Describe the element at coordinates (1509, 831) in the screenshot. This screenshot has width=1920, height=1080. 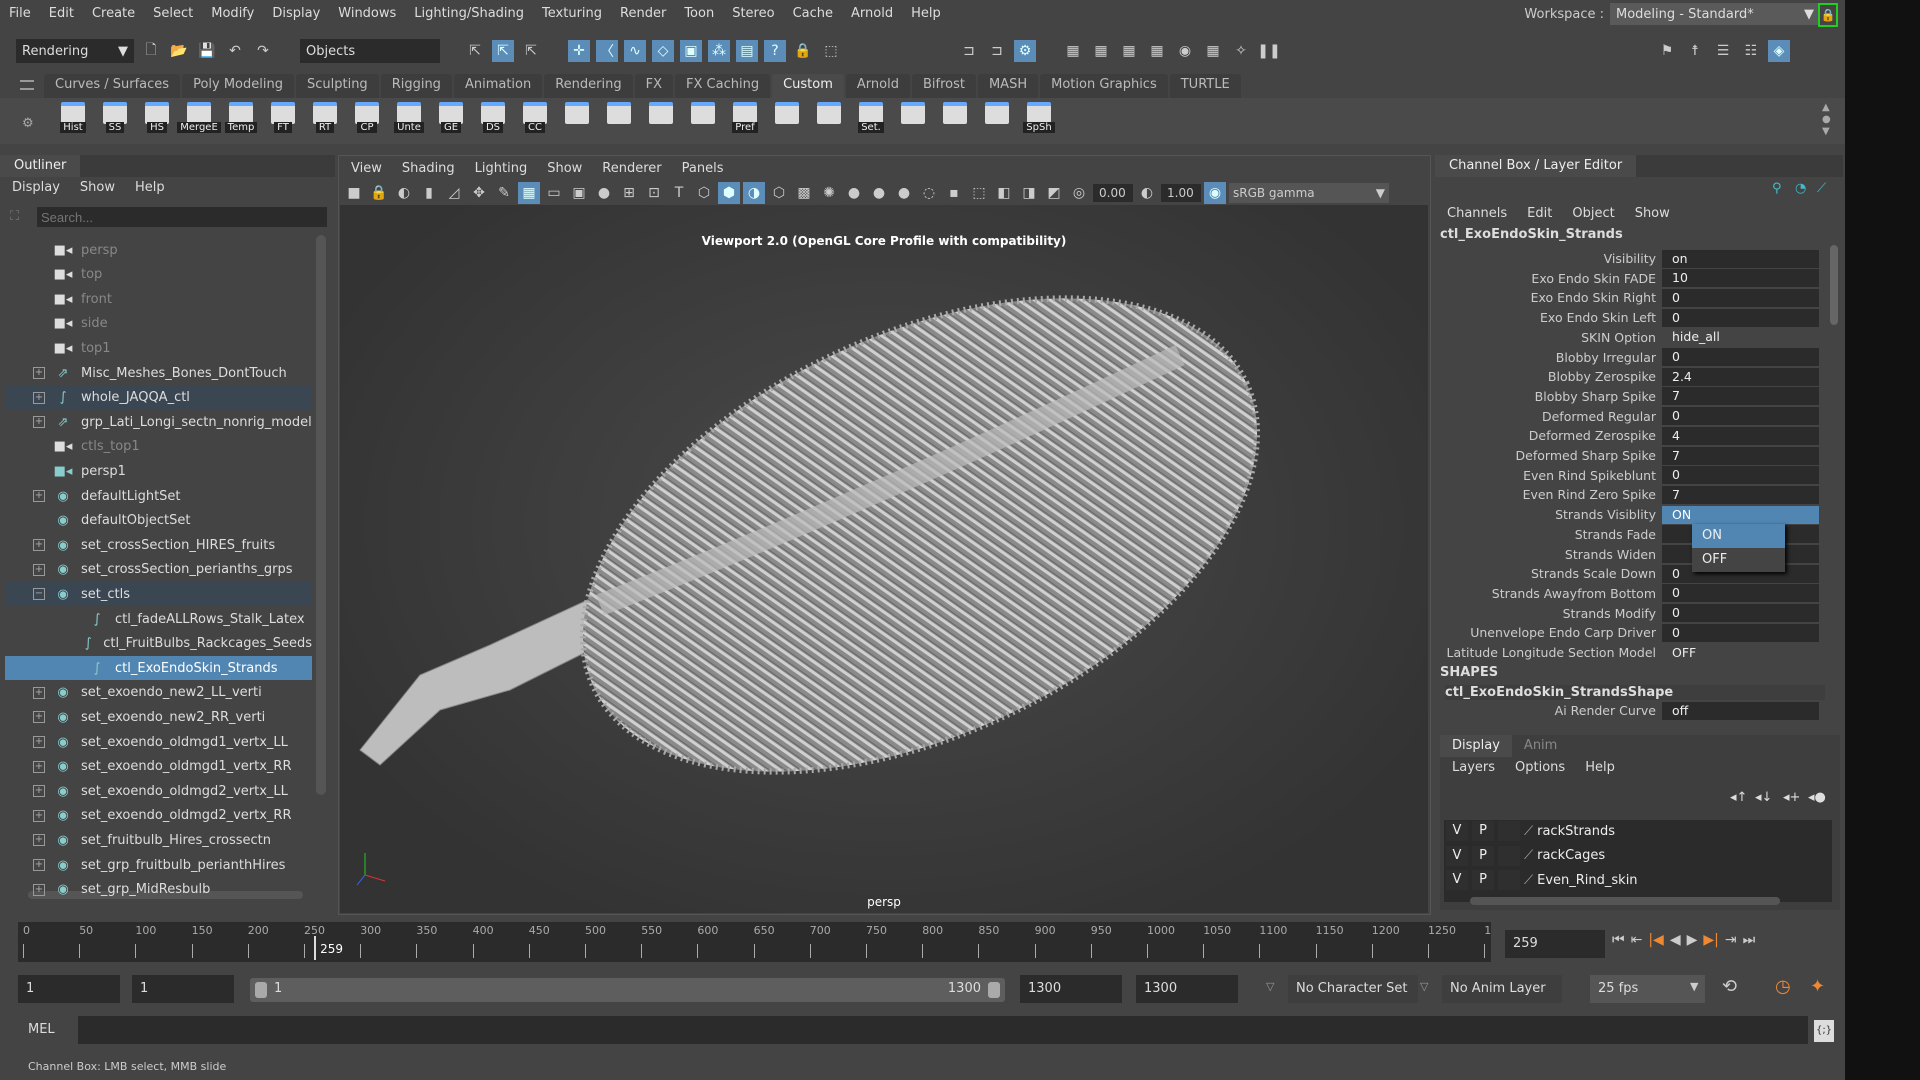
I see `layer-display-type-toggle` at that location.